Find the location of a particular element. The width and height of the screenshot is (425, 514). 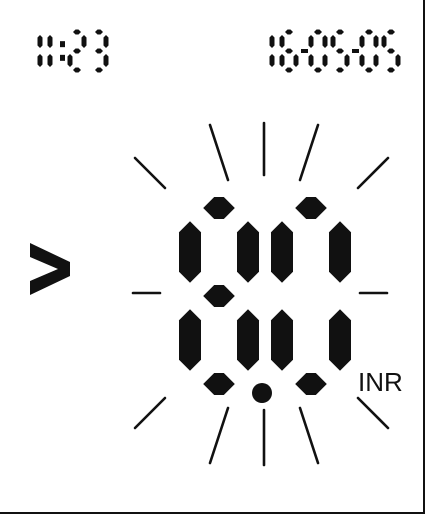

indicator-chevron-icon is located at coordinates (50, 269).